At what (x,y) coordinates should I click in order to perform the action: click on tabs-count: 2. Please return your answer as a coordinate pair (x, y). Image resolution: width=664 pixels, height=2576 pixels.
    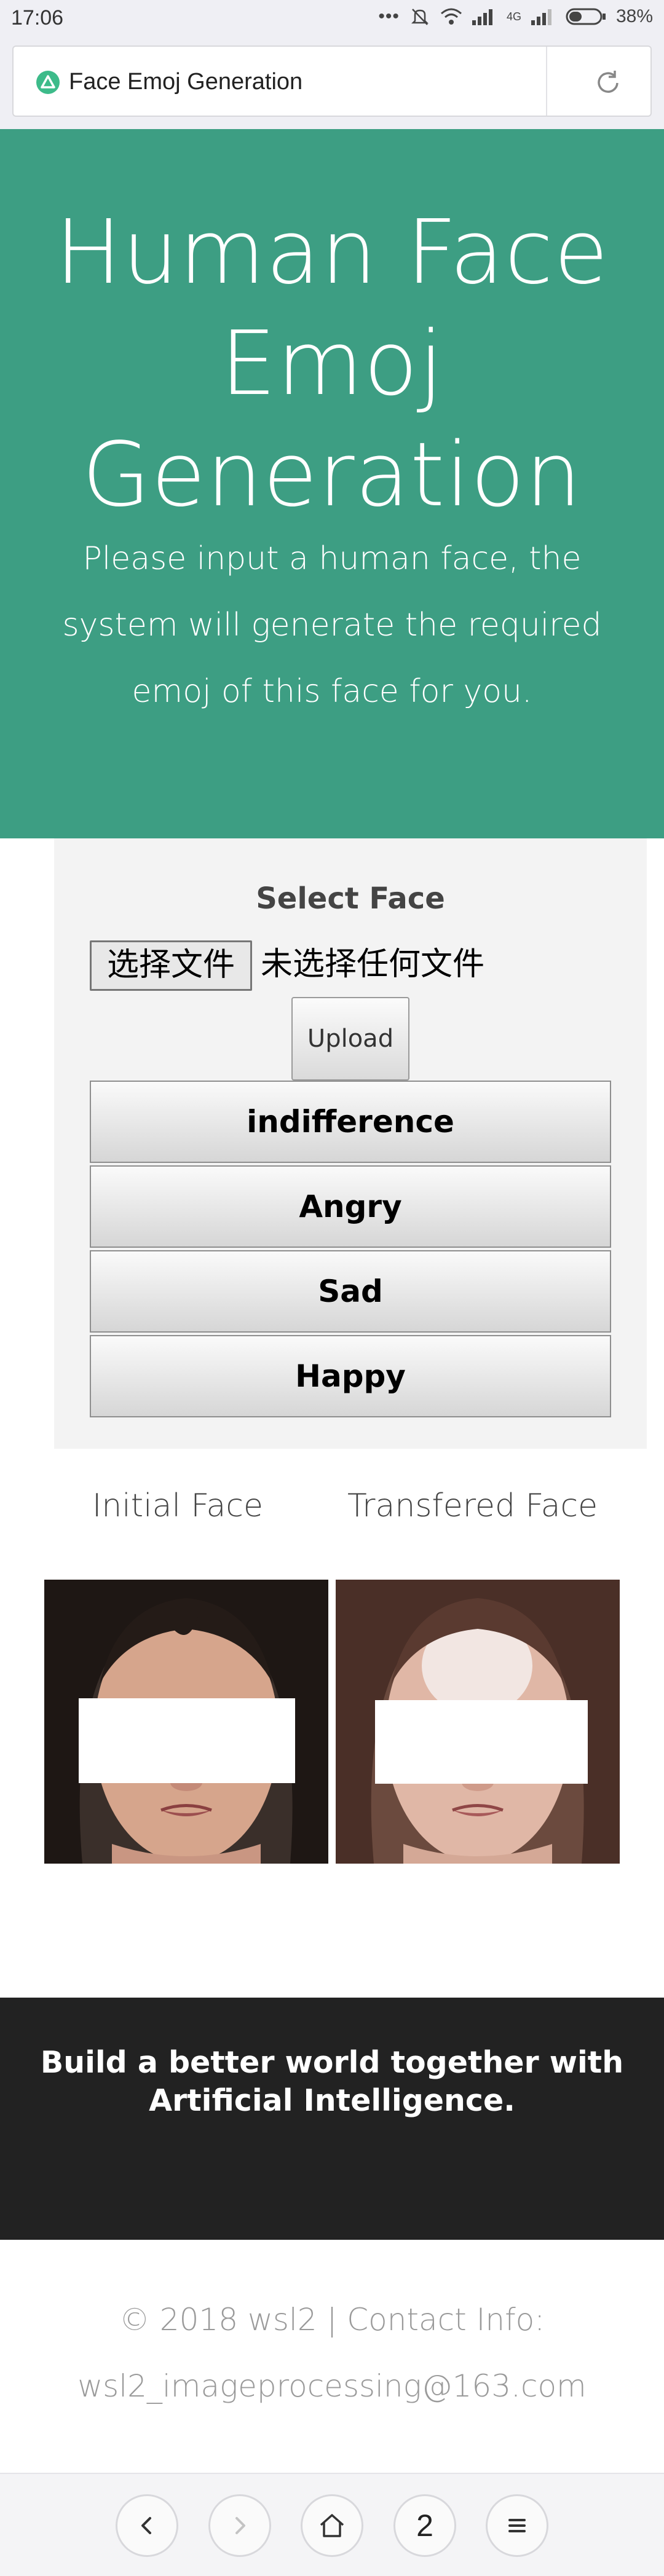
    Looking at the image, I should click on (424, 2526).